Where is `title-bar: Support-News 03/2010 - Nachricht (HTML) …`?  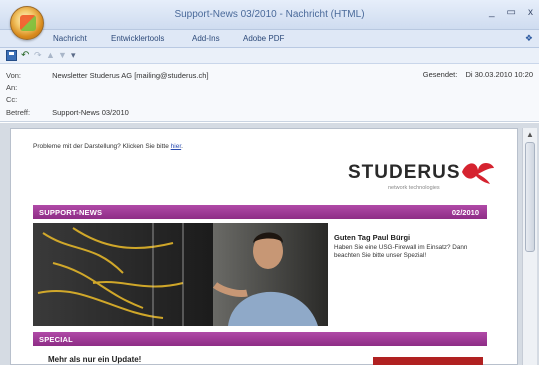
title-bar: Support-News 03/2010 - Nachricht (HTML) … is located at coordinates (269, 20).